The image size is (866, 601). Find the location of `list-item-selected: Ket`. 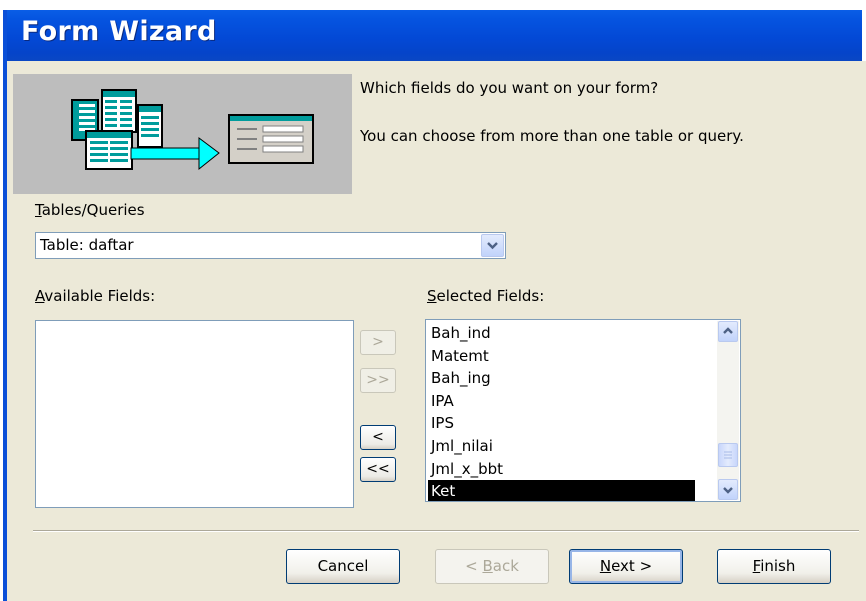

list-item-selected: Ket is located at coordinates (561, 490).